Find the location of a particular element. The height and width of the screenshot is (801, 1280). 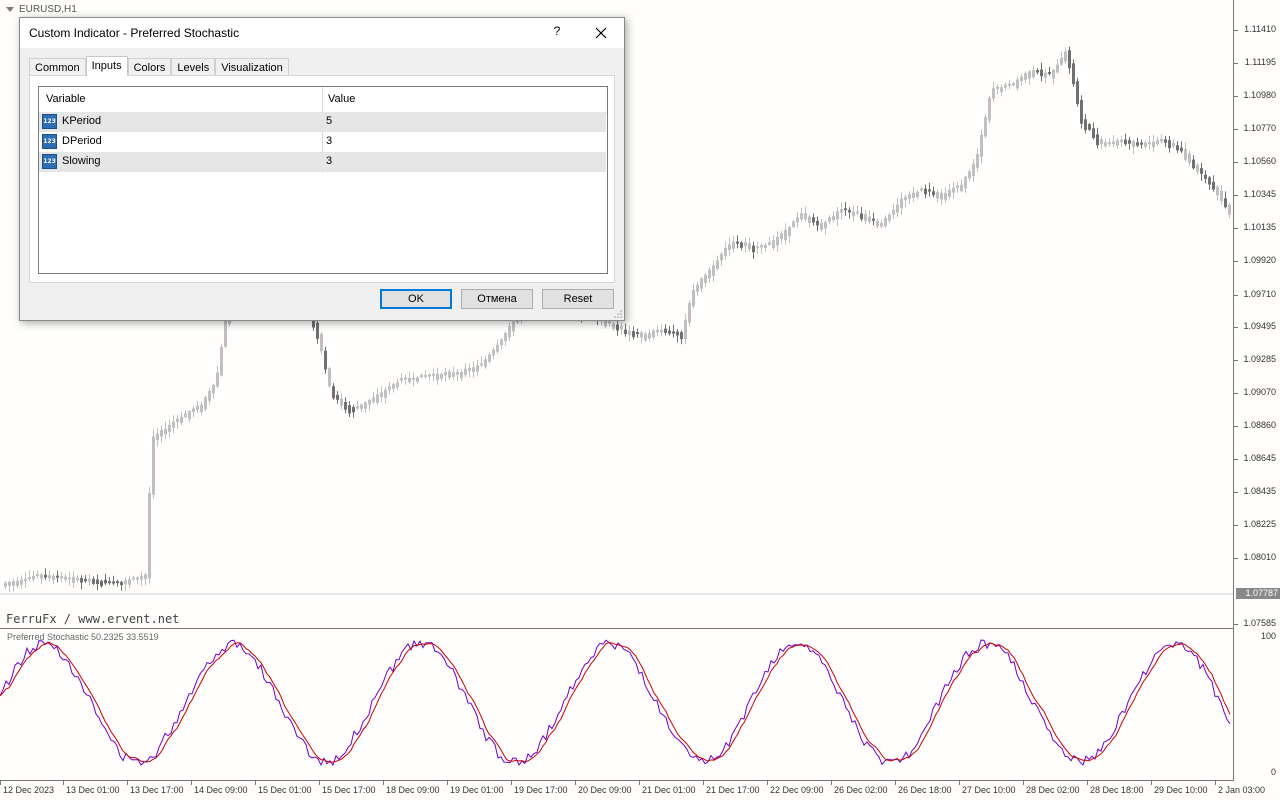

table-row: 123 KPeriod 5 is located at coordinates (322, 122).